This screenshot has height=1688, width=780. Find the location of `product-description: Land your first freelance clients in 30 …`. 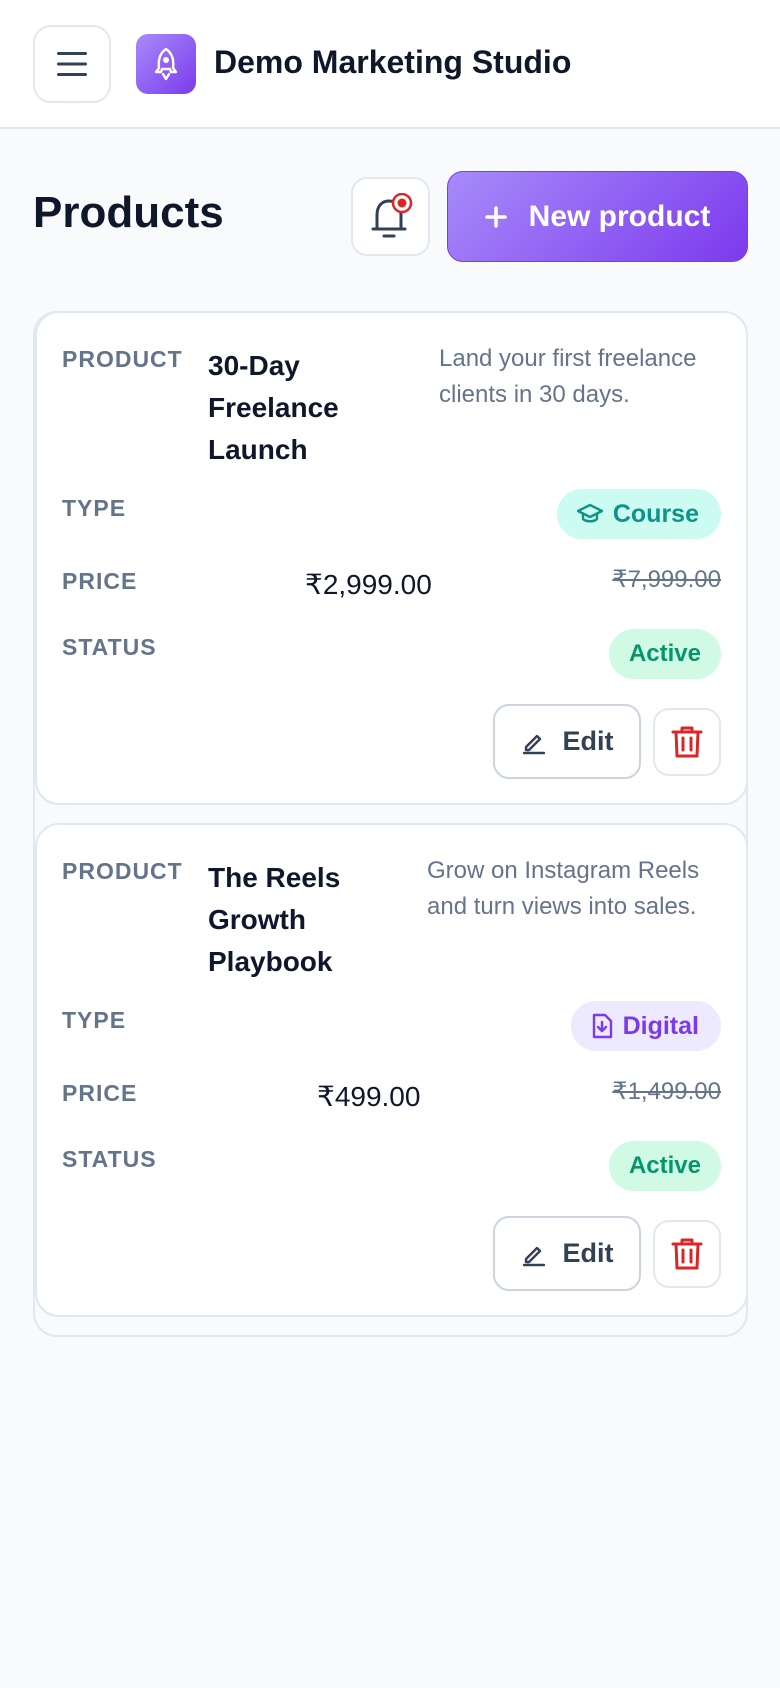

product-description: Land your first freelance clients in 30 … is located at coordinates (568, 376).